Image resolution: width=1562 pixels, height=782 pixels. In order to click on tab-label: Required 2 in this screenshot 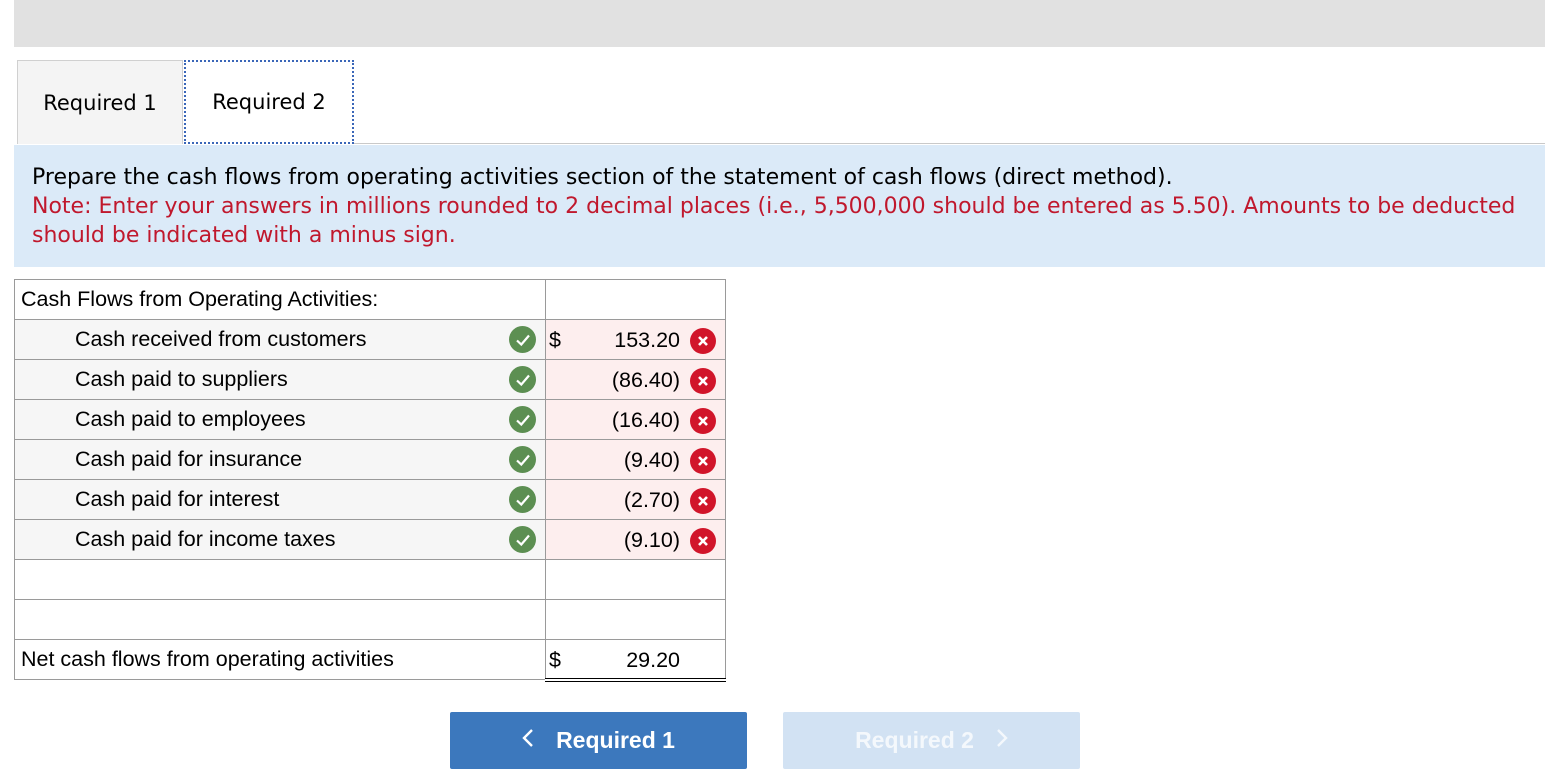, I will do `click(269, 102)`.